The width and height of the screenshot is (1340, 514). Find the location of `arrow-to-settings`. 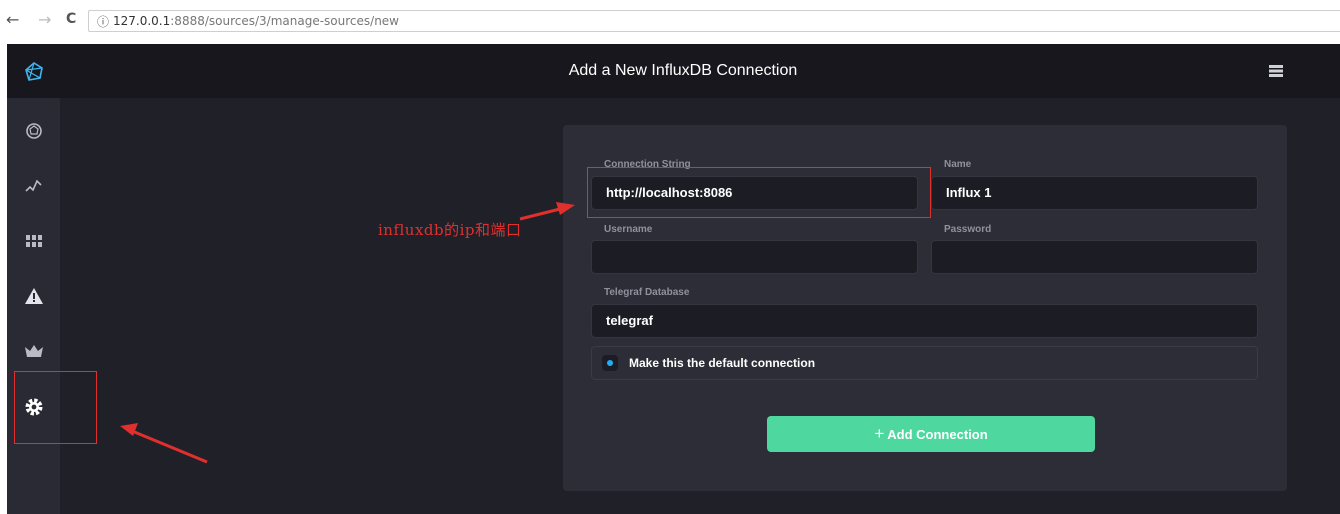

arrow-to-settings is located at coordinates (164, 443).